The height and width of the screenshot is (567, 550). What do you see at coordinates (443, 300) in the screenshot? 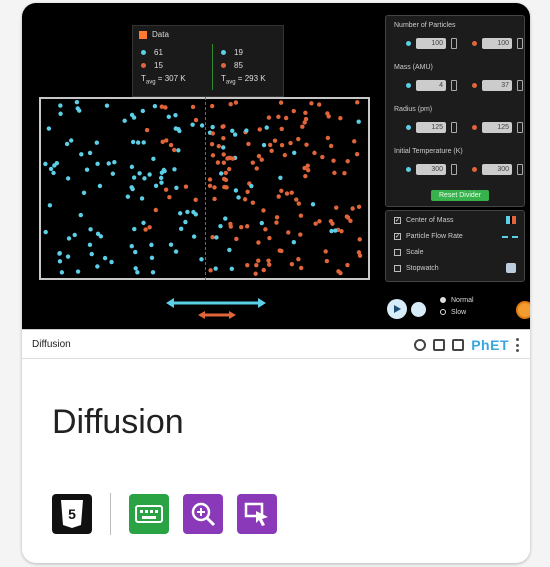
I see `normal-speed-radio` at bounding box center [443, 300].